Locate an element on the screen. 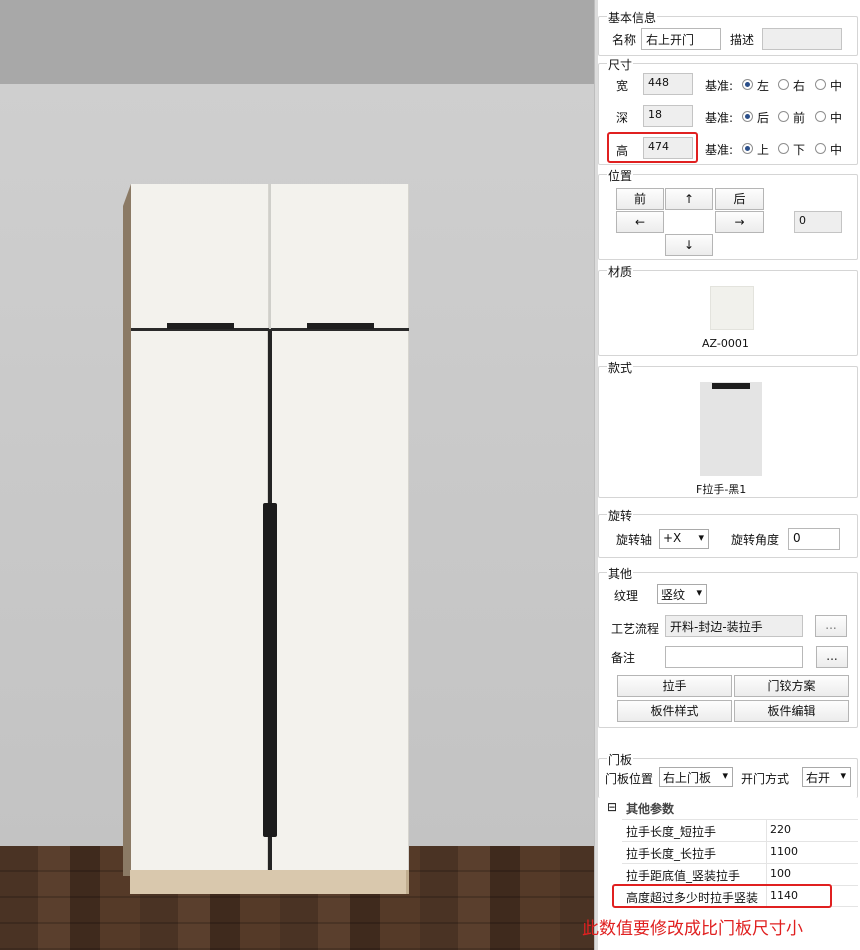 This screenshot has height=950, width=860. width-base-radio-right is located at coordinates (783, 84).